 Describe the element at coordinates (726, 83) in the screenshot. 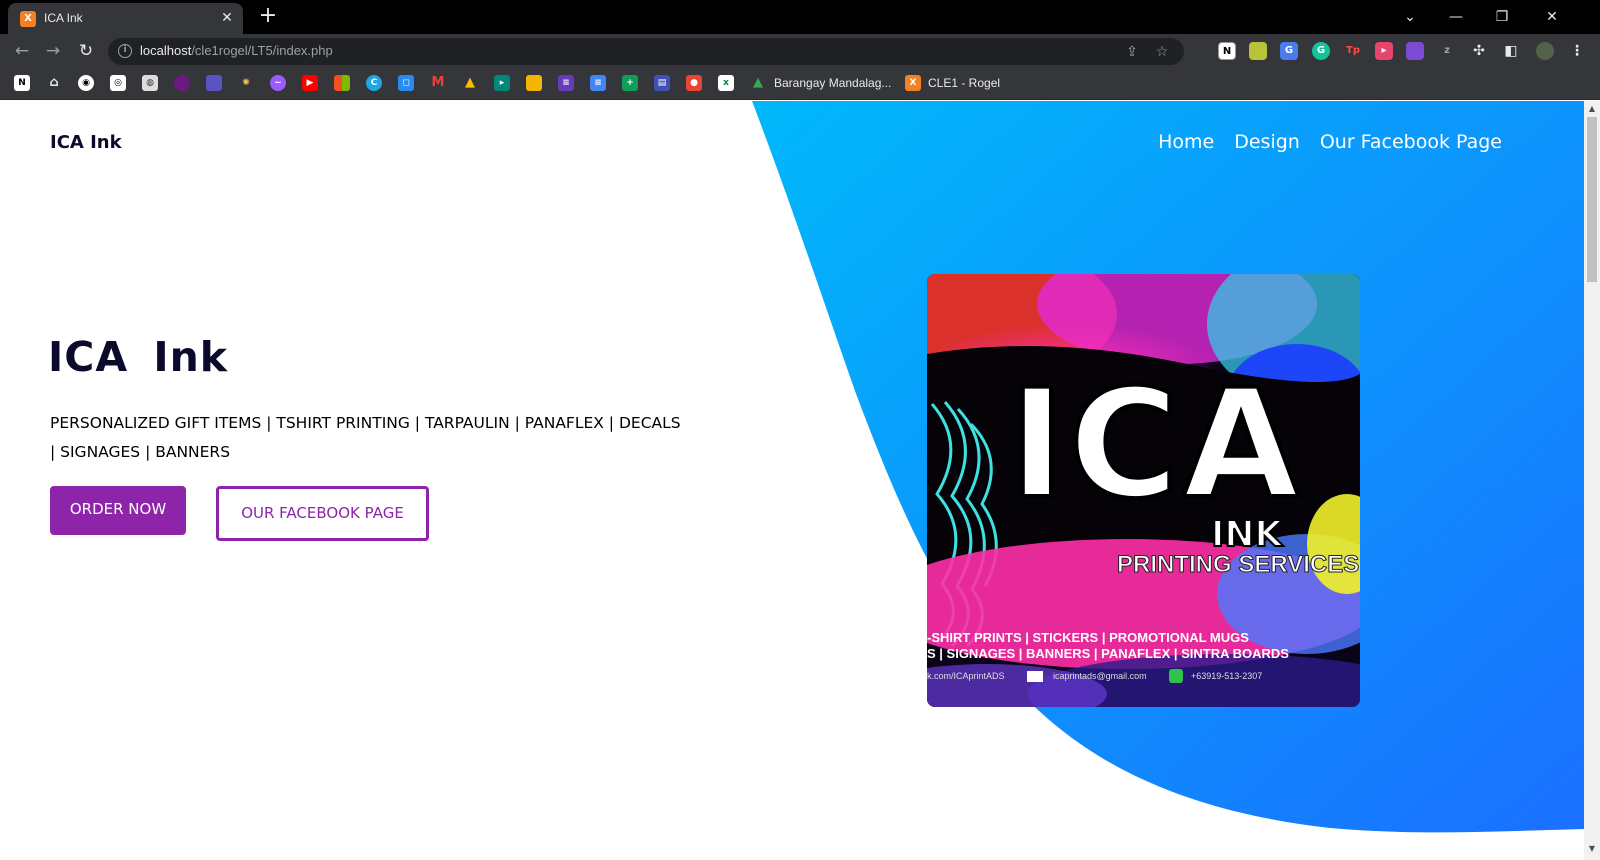

I see `excel-bookmark-icon: x` at that location.